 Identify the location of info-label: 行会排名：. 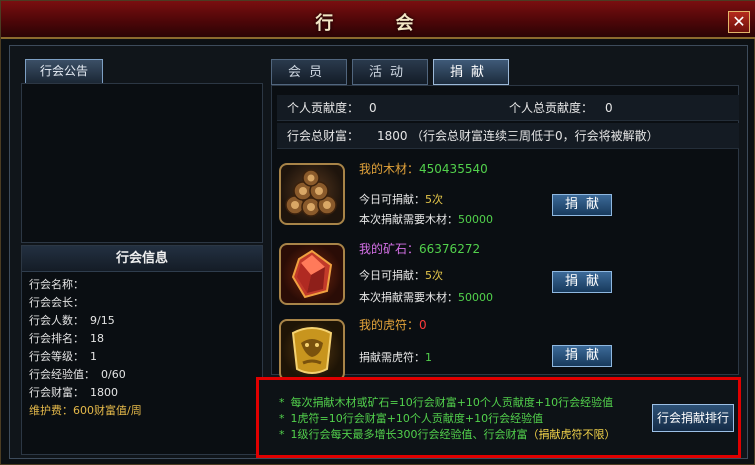
(56, 338).